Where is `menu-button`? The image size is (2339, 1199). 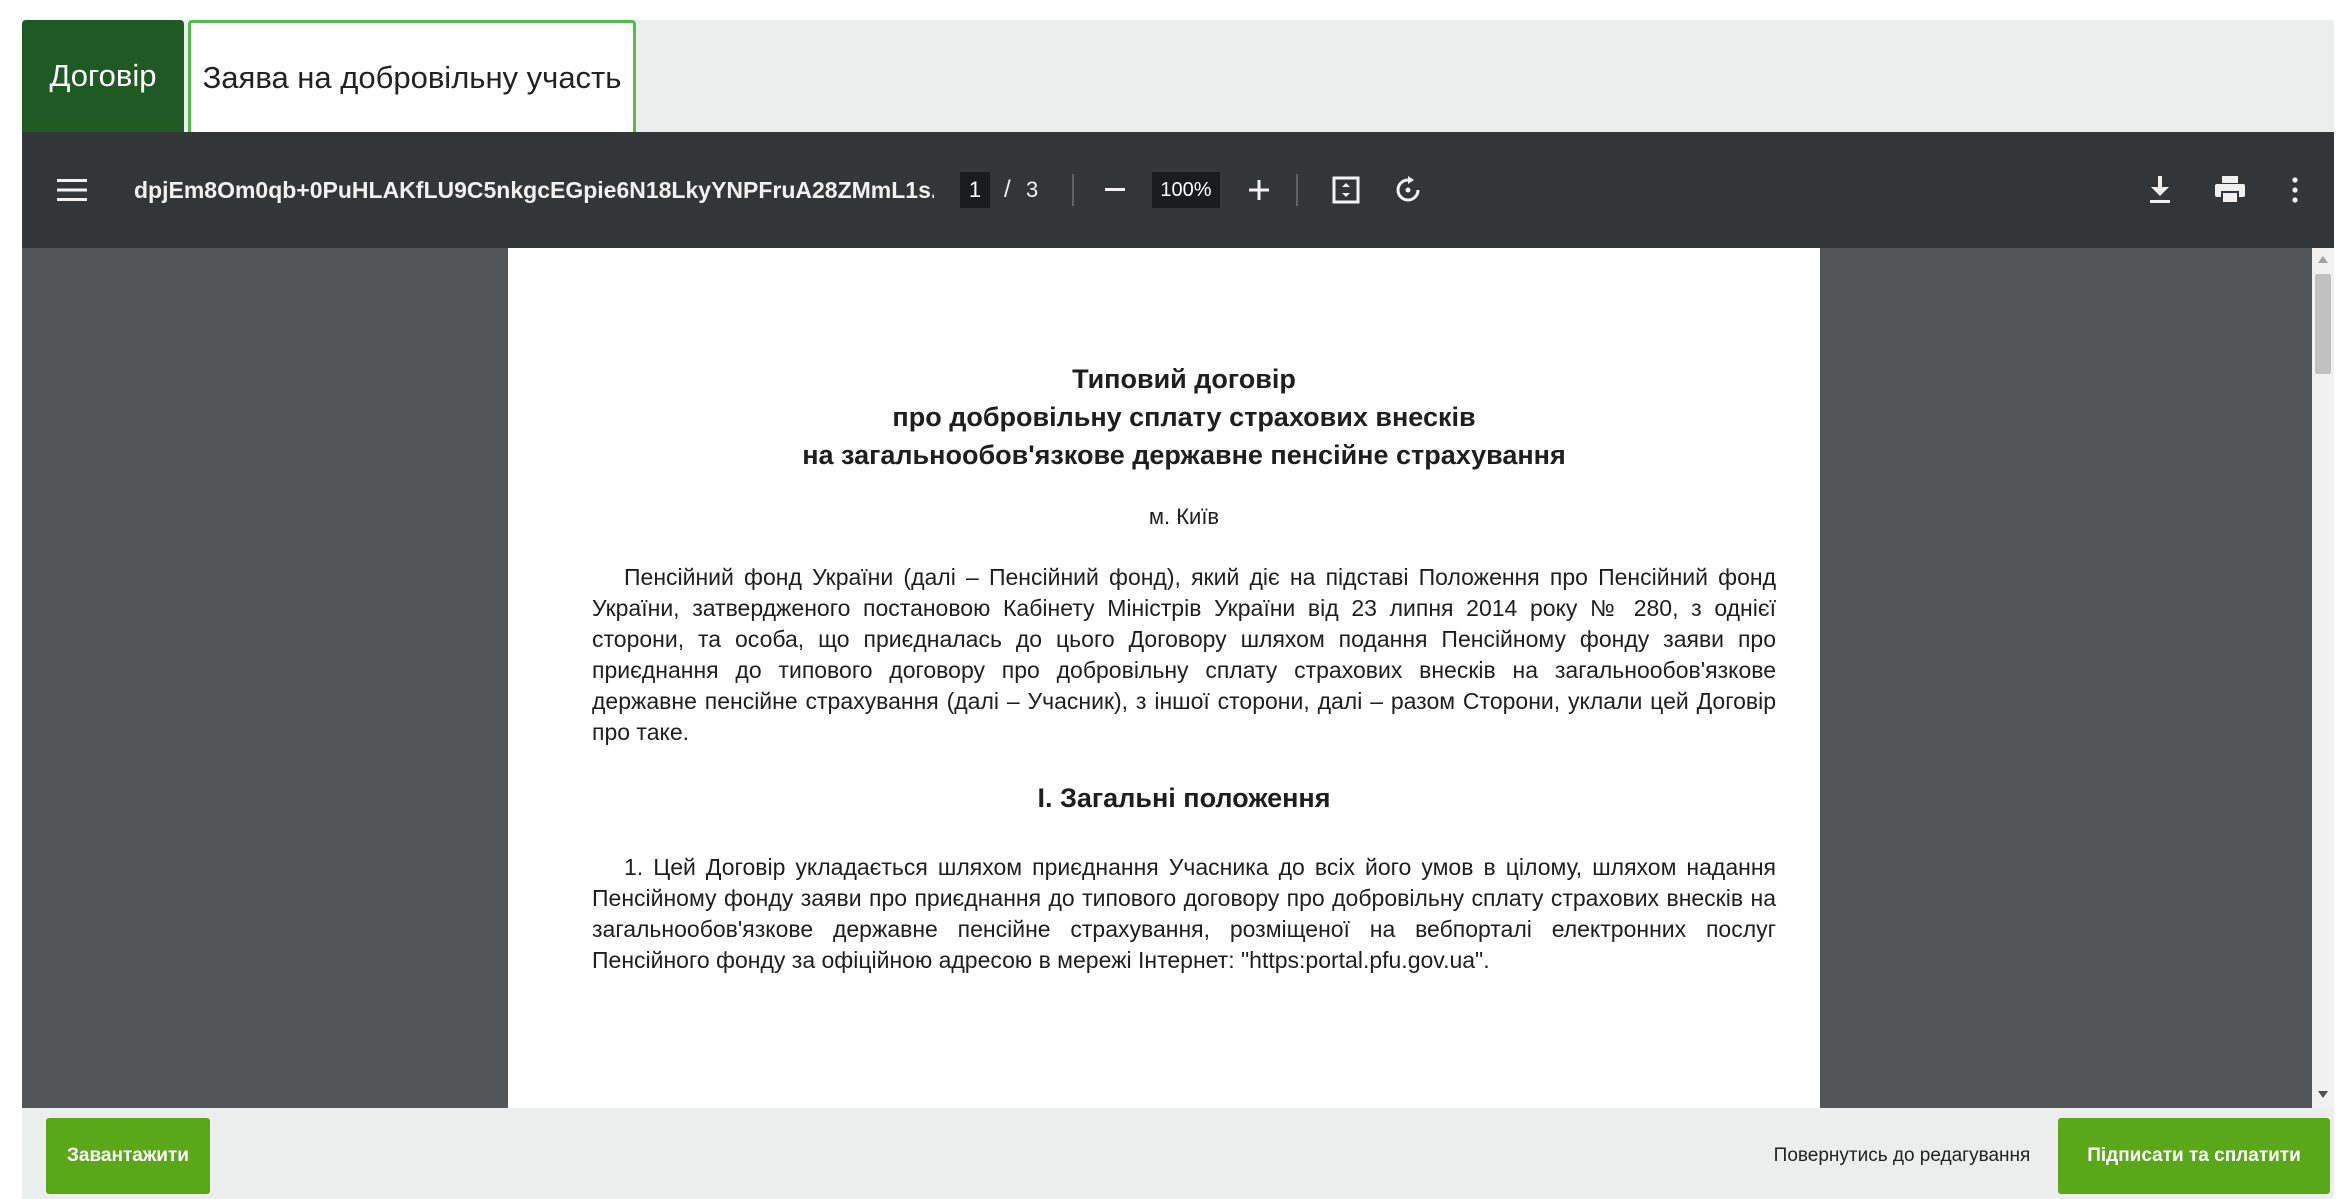
menu-button is located at coordinates (72, 190).